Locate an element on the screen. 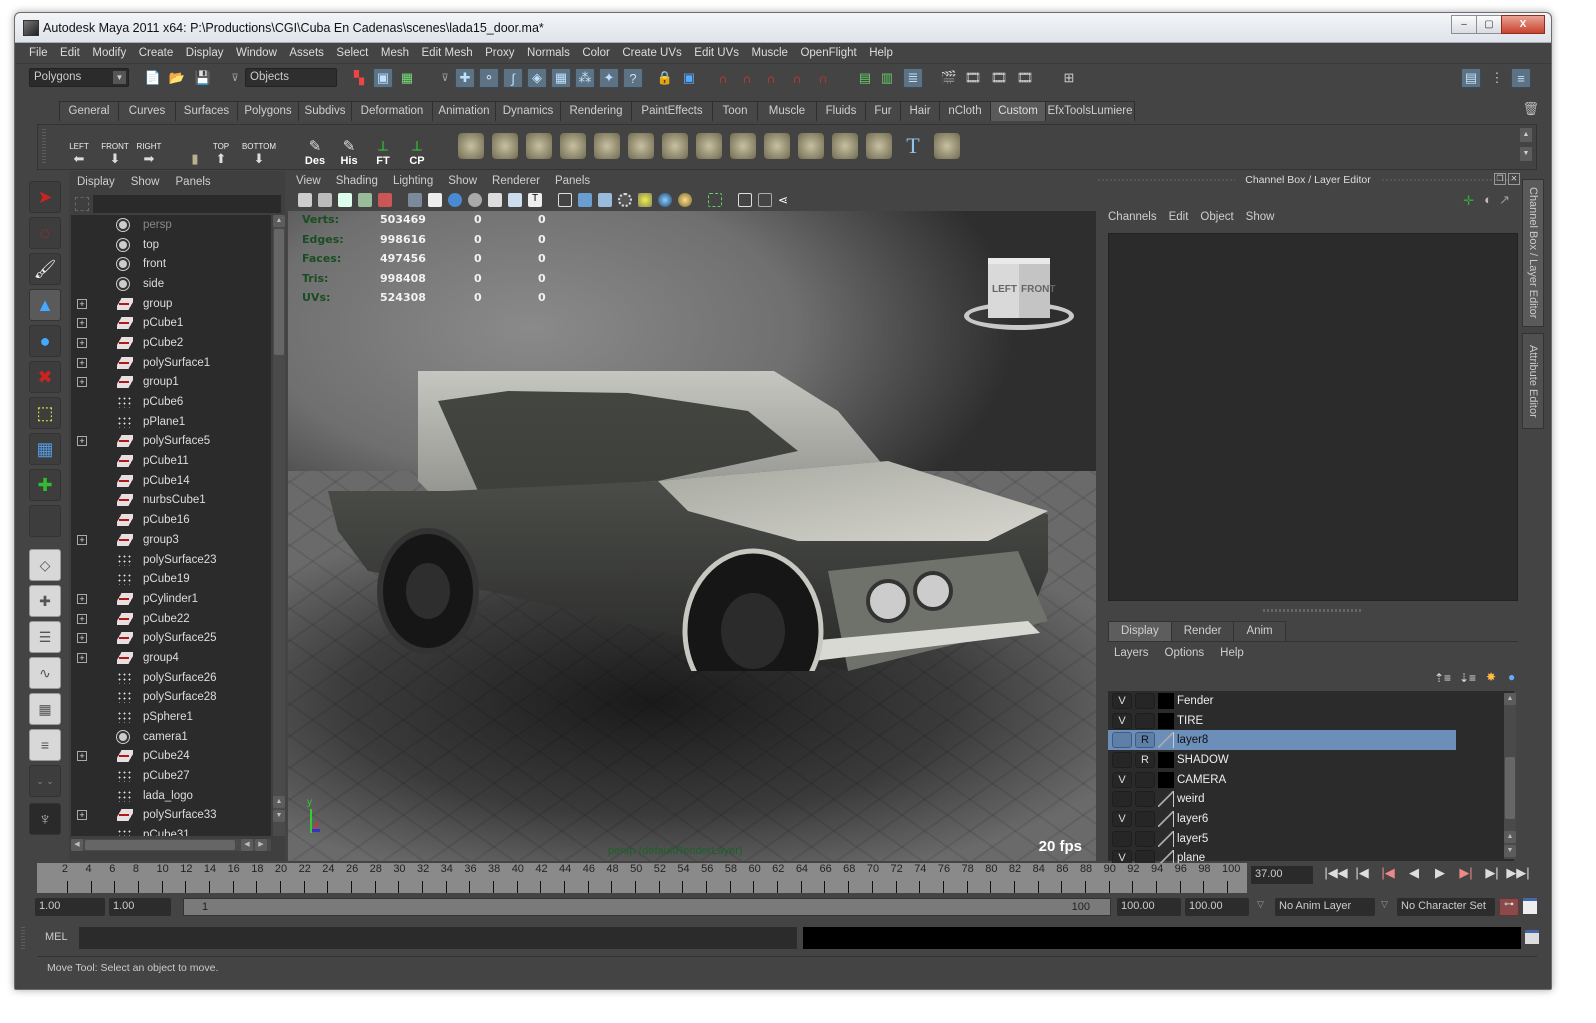 The height and width of the screenshot is (1023, 1596). hyperbolic-icon: ↗ is located at coordinates (1504, 200).